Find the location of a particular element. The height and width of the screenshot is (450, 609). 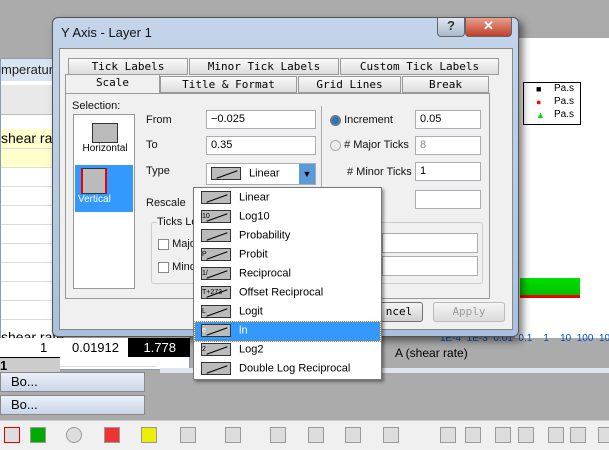

graph-legend: ■ Pa.s ● Pa.s ▲ Pa.s is located at coordinates (552, 103).